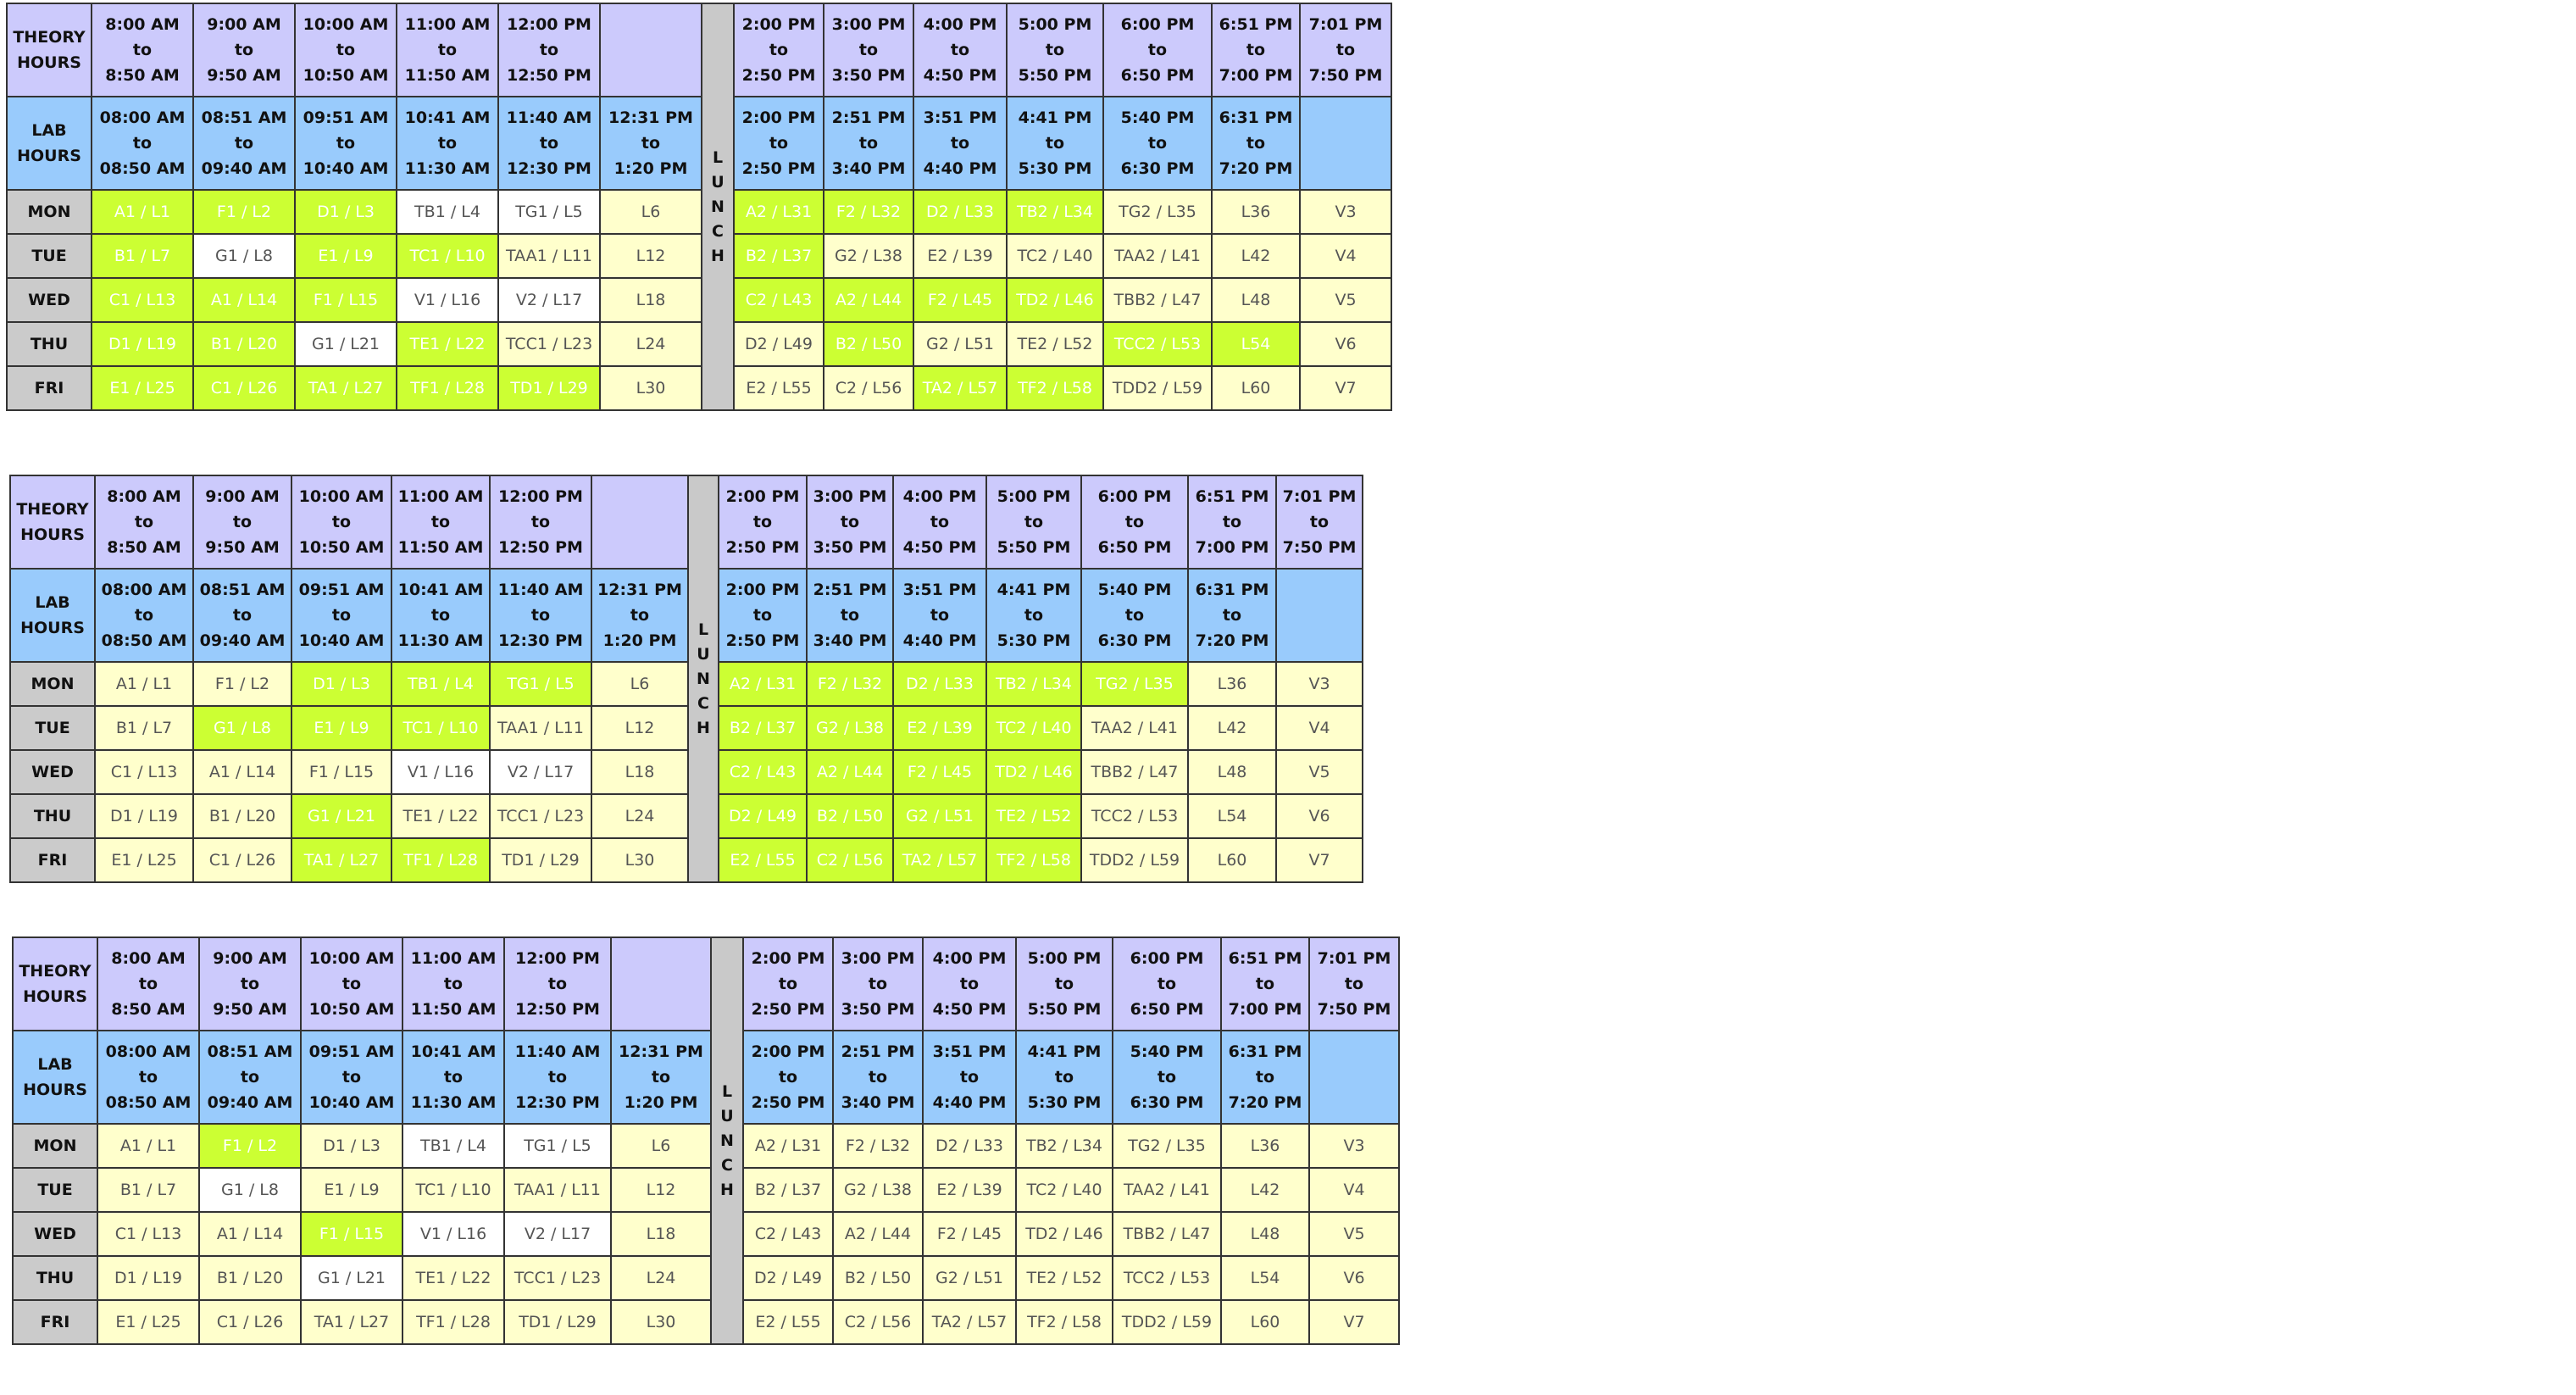 Image resolution: width=2576 pixels, height=1395 pixels. I want to click on slot-cell-selected: TC1 / L10, so click(441, 728).